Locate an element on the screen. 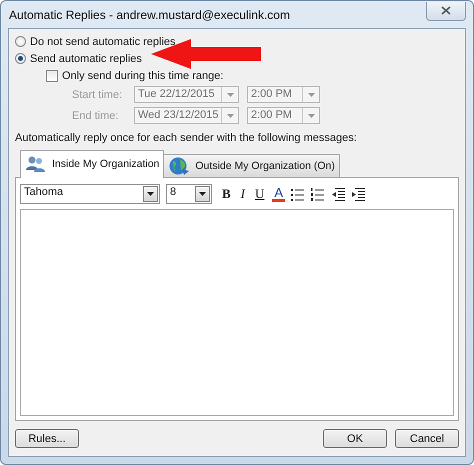  bullet-list-icon is located at coordinates (298, 194).